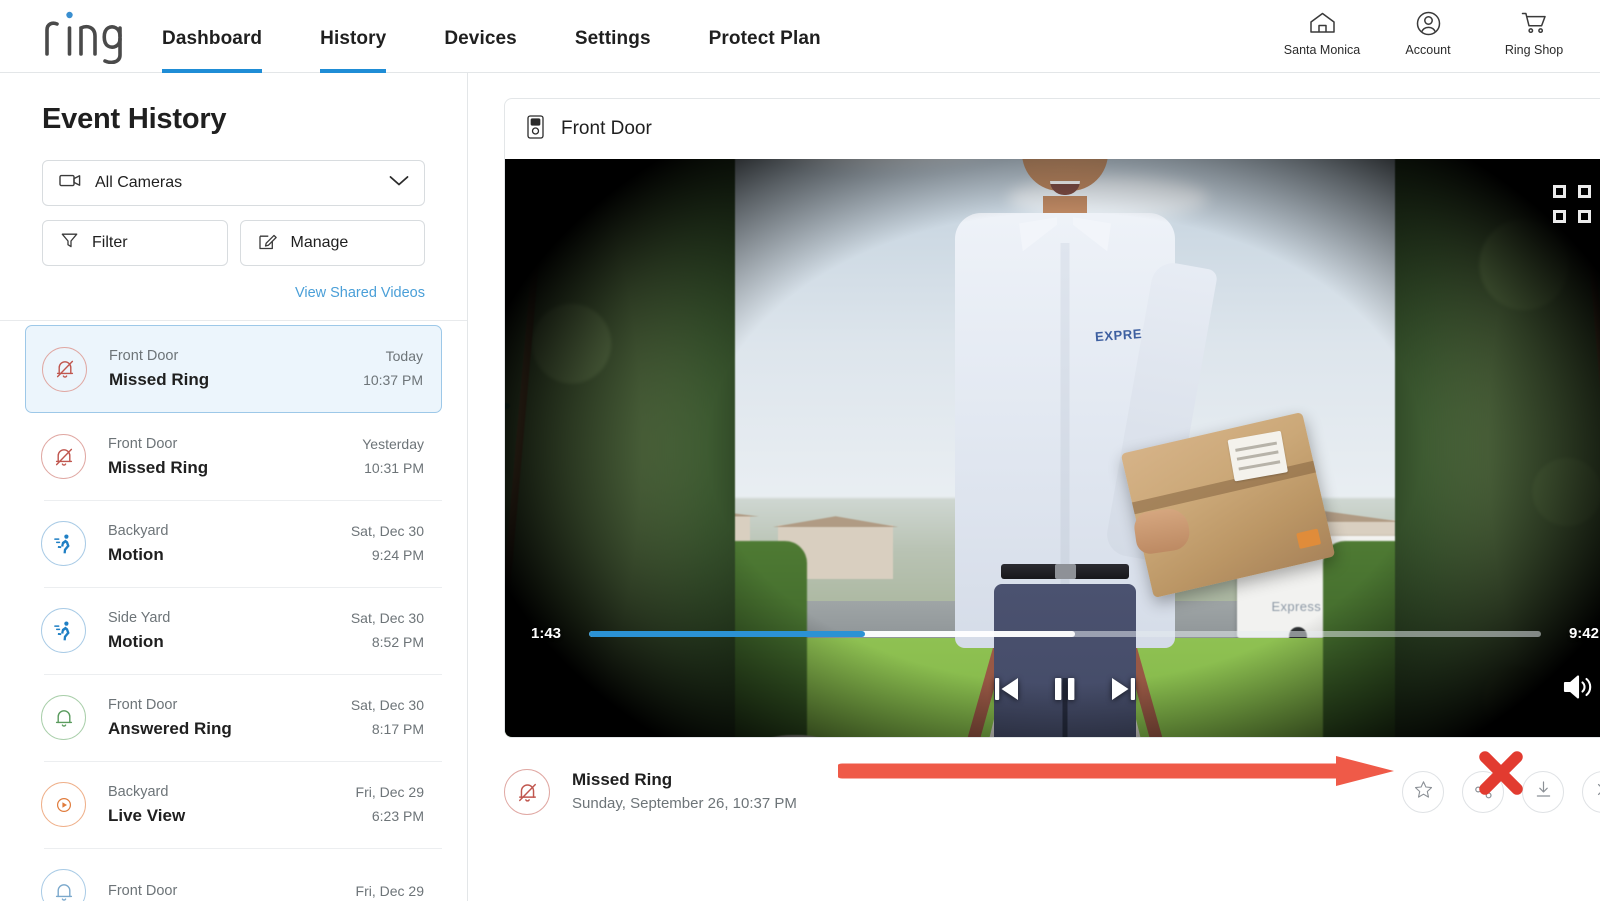 This screenshot has height=901, width=1600. What do you see at coordinates (387, 631) in the screenshot?
I see `event-meta: Sat, Dec 30 8:52 PM` at bounding box center [387, 631].